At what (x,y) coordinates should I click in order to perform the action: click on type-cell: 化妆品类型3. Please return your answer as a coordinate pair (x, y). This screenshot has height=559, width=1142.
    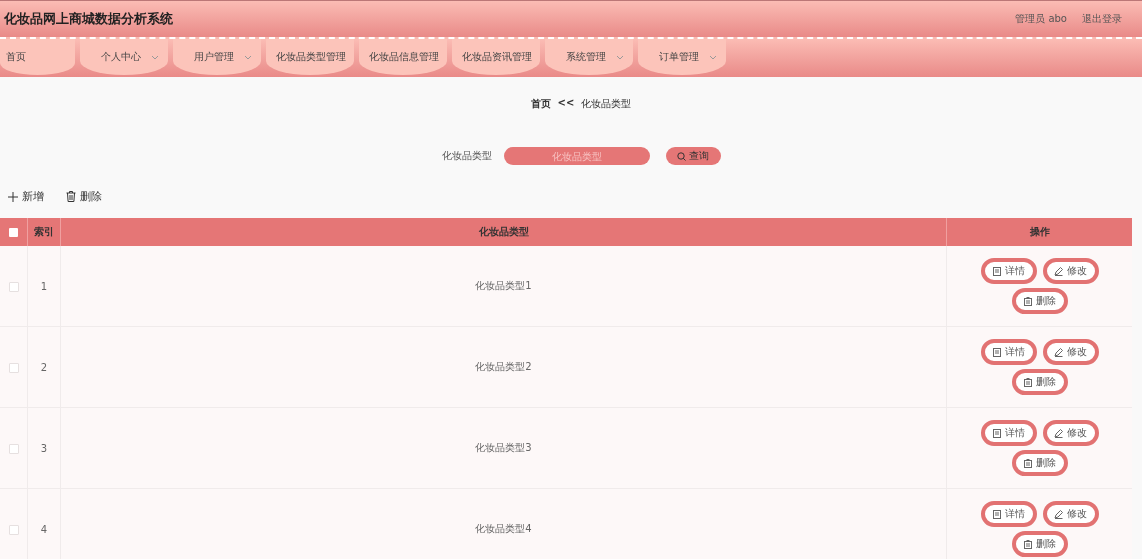
    Looking at the image, I should click on (503, 447).